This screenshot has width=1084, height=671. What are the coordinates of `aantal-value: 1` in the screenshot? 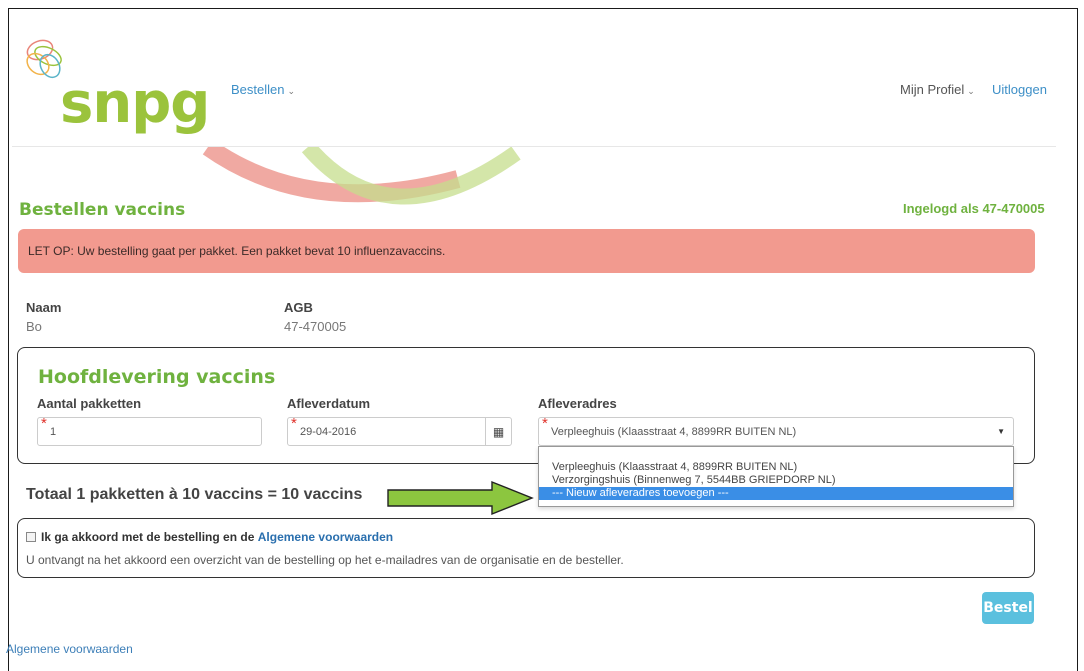 It's located at (53, 431).